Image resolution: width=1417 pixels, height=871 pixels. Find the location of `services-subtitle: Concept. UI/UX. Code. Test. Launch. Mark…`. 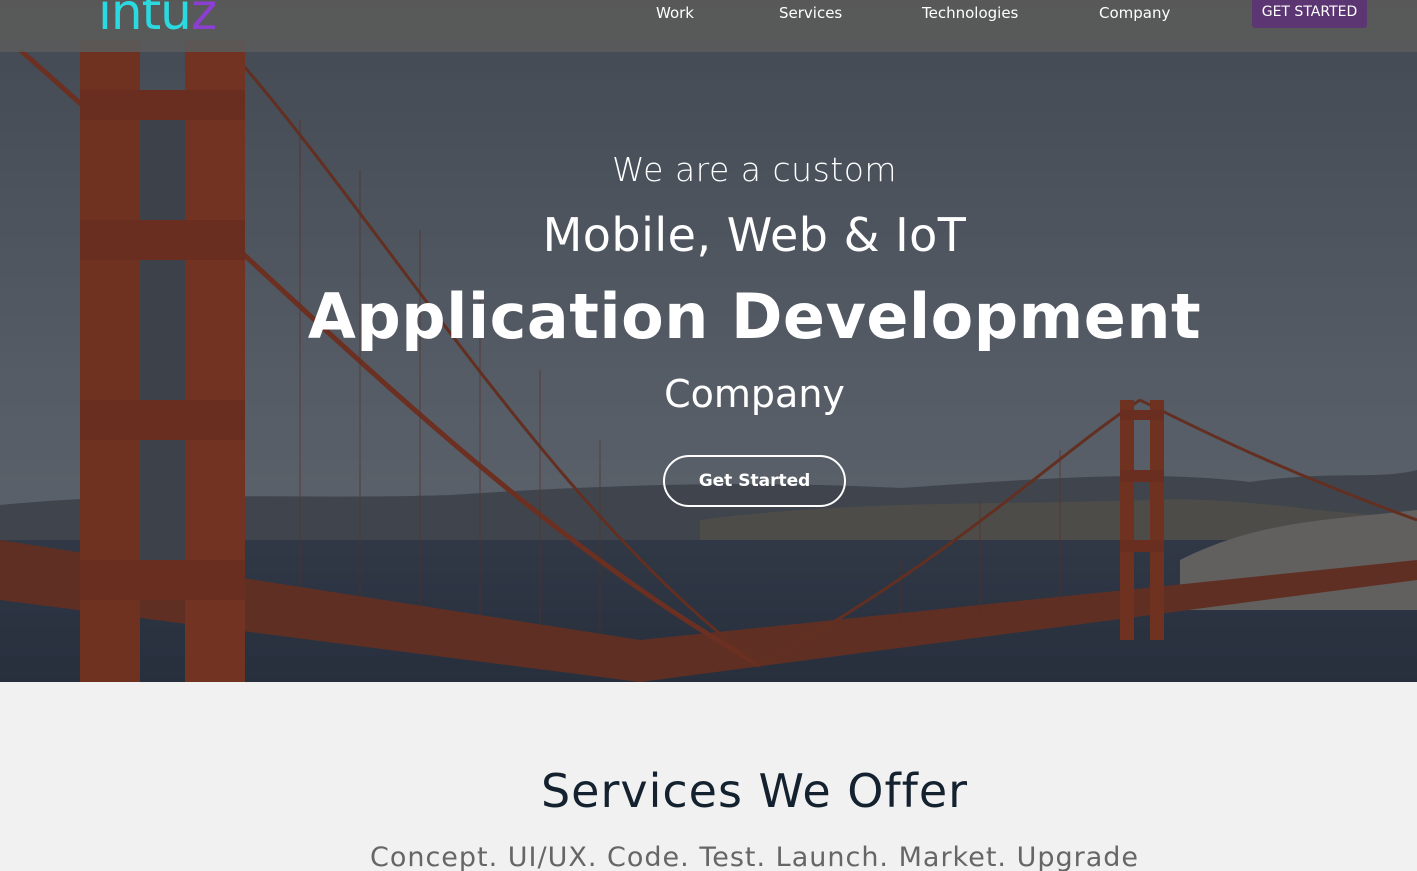

services-subtitle: Concept. UI/UX. Code. Test. Launch. Mark… is located at coordinates (754, 856).